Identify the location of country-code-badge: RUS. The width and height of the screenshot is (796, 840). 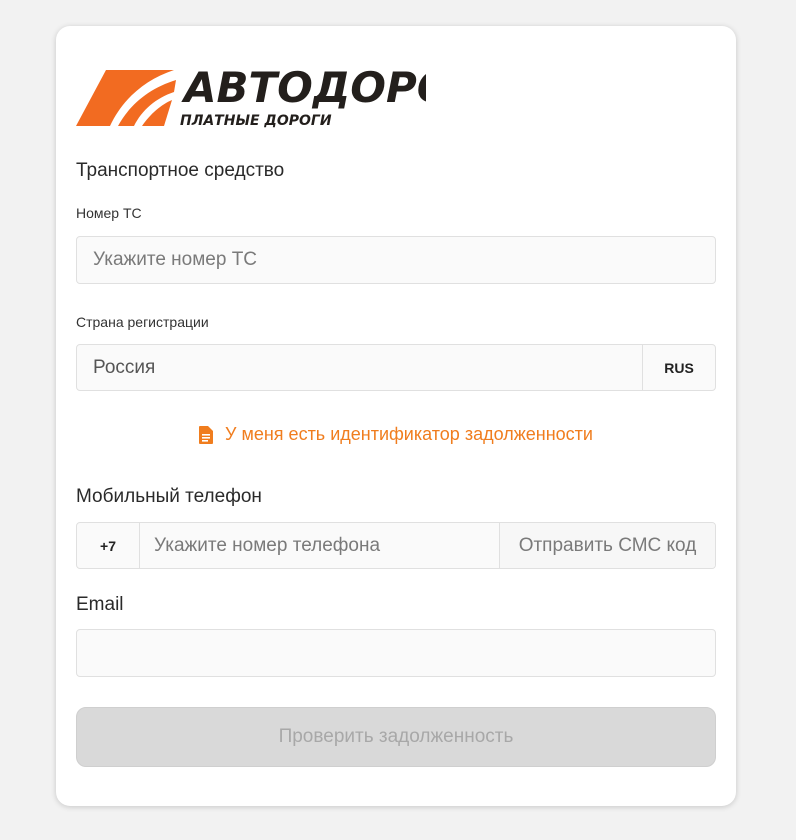
(678, 367).